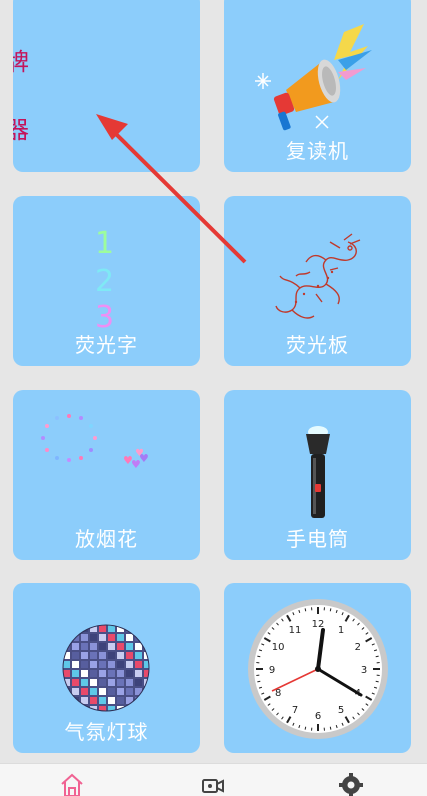 This screenshot has width=427, height=796. What do you see at coordinates (295, 630) in the screenshot?
I see `clock-number: 11` at bounding box center [295, 630].